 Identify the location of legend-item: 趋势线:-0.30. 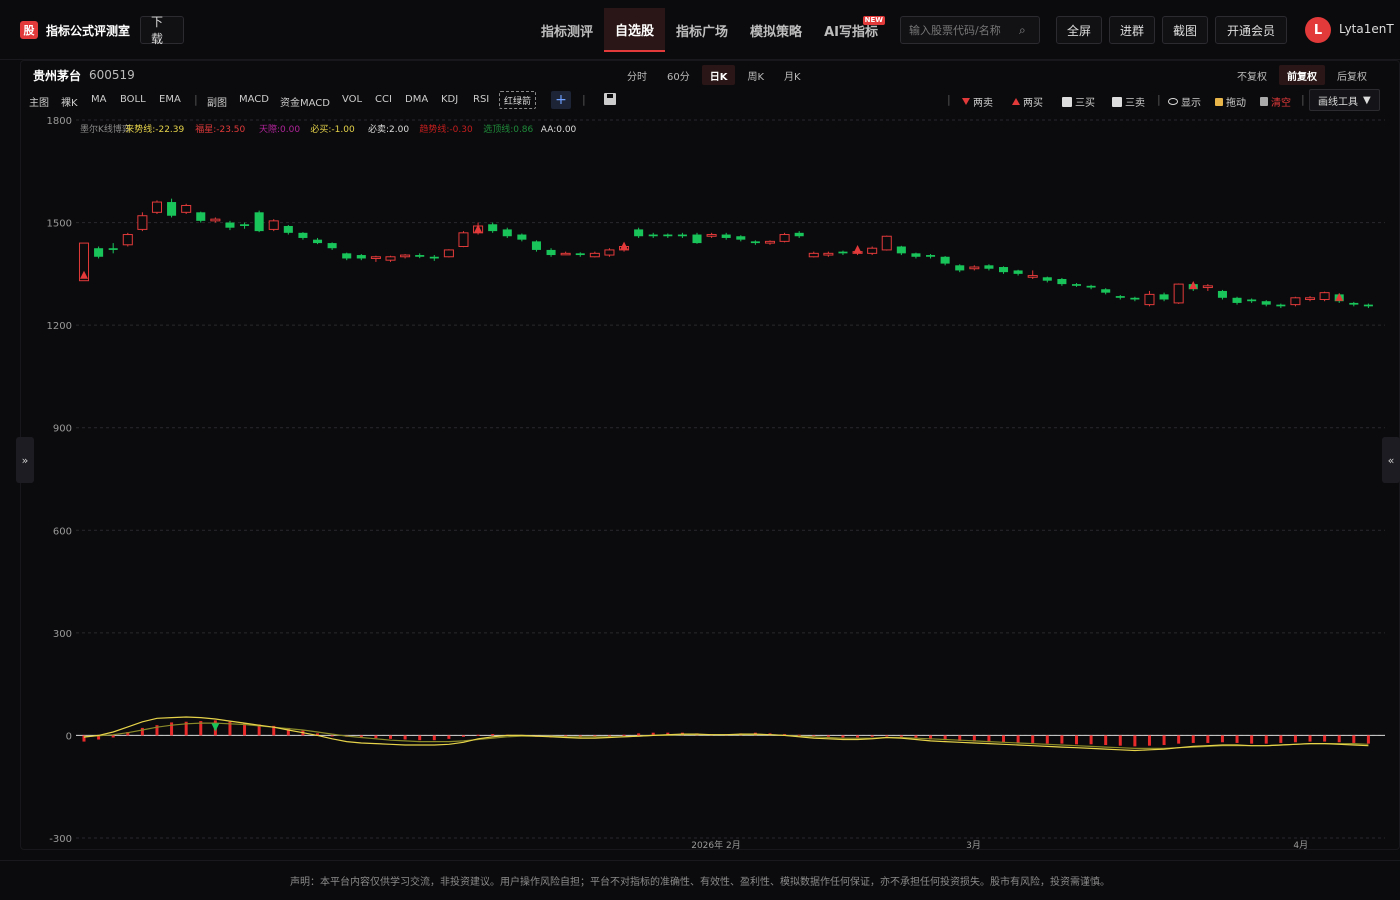
(446, 129).